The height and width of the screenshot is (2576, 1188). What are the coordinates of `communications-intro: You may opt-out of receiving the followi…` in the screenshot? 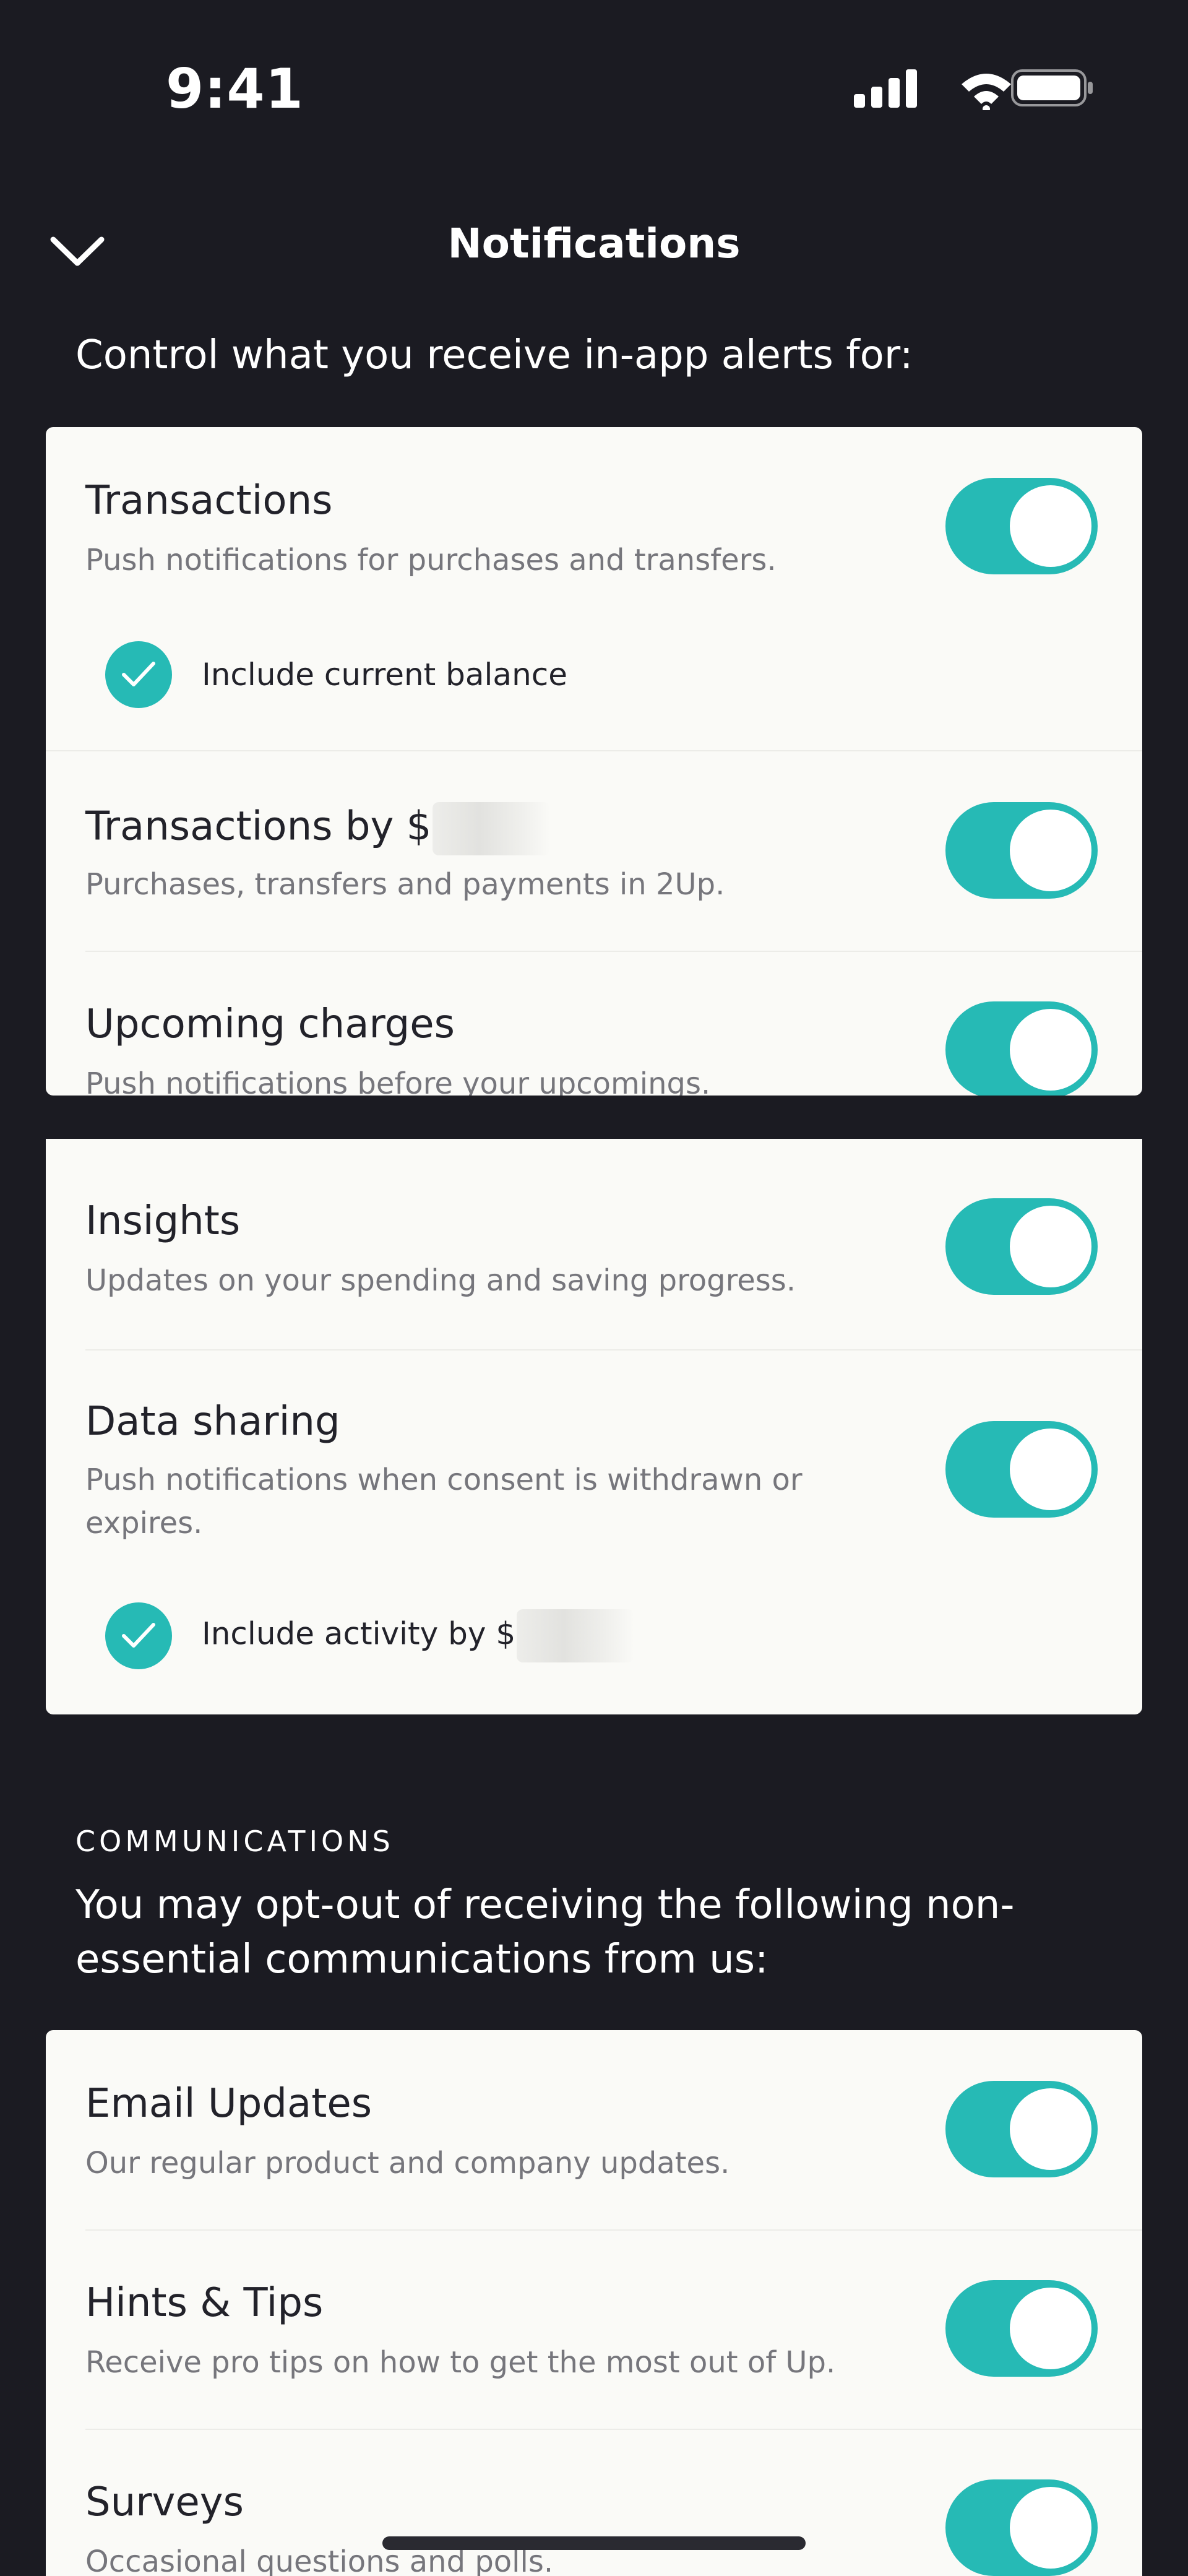 It's located at (545, 1932).